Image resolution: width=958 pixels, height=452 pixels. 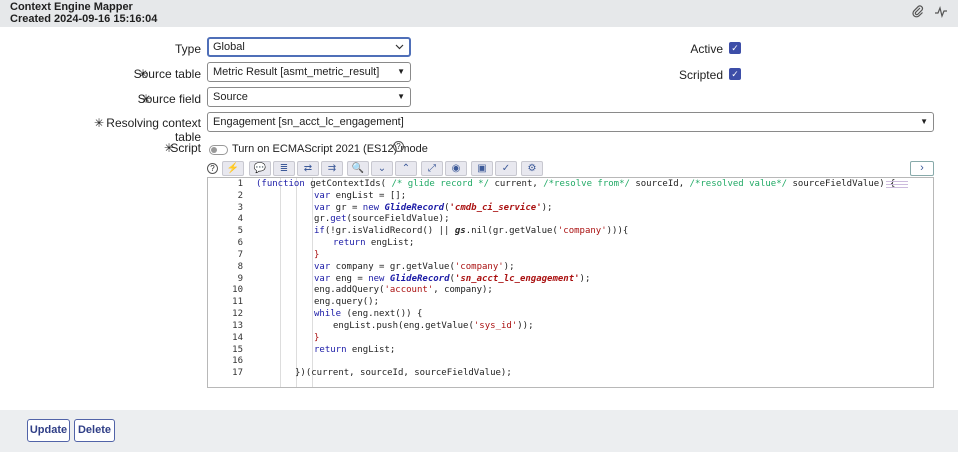 I want to click on save-icon: ▣, so click(x=482, y=168).